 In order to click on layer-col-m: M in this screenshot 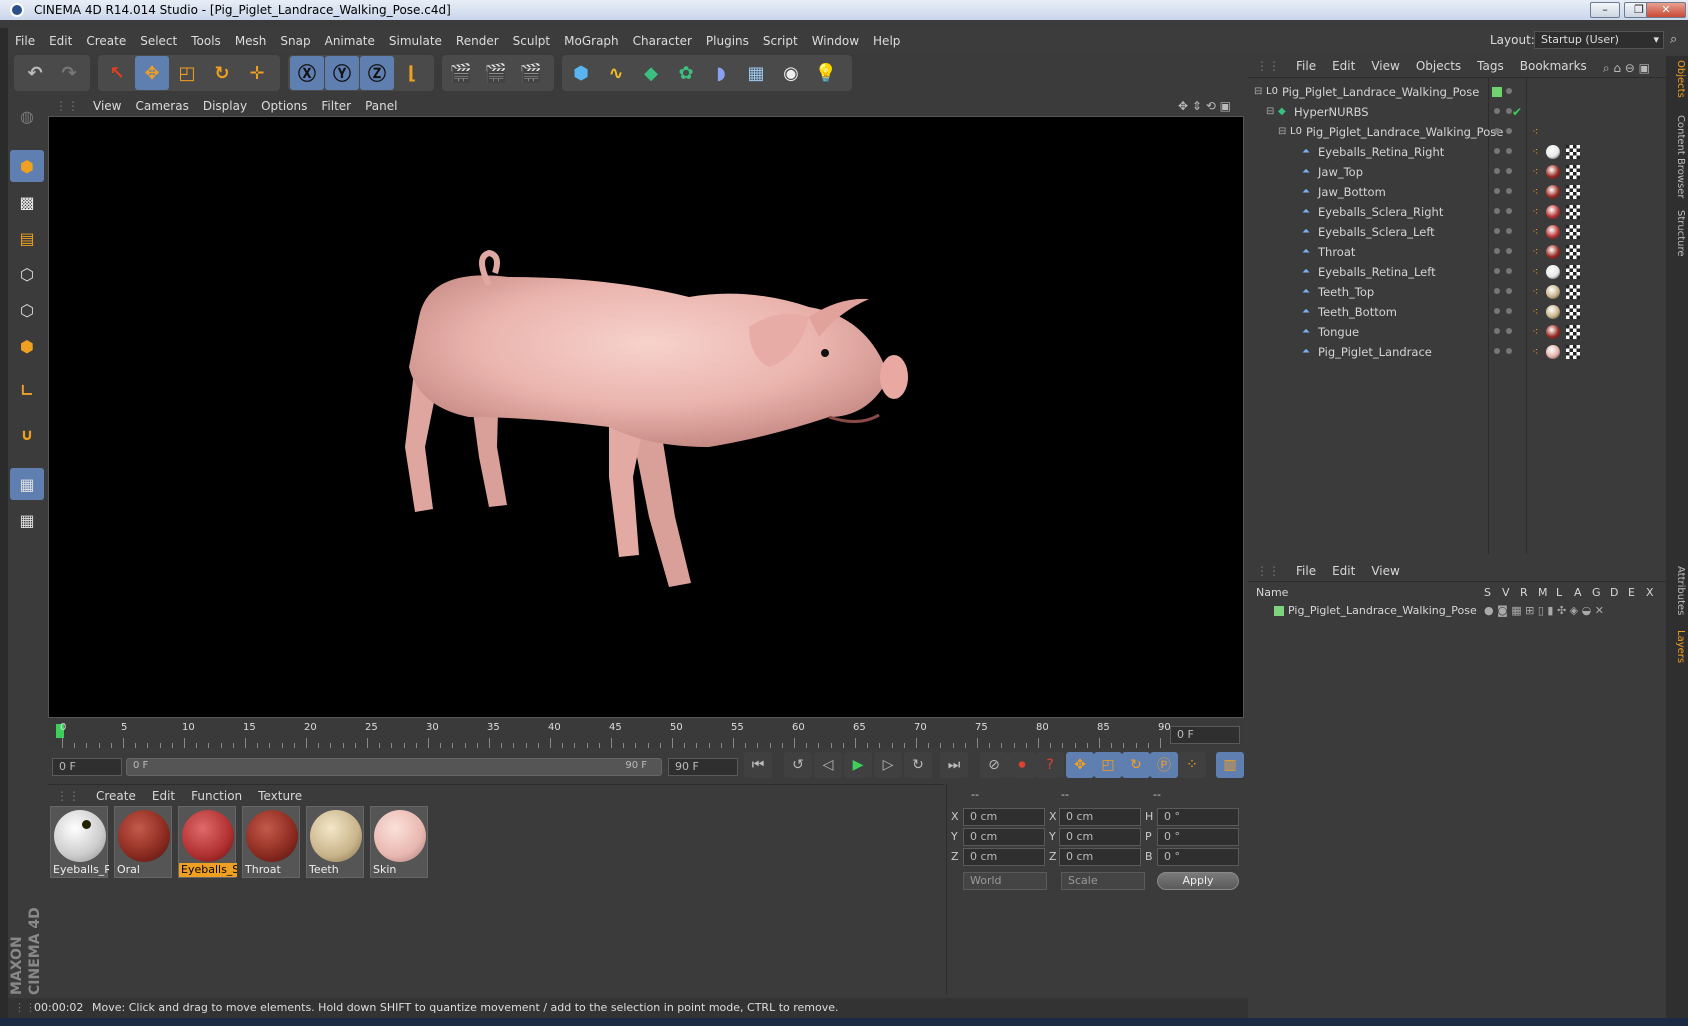, I will do `click(1543, 593)`.